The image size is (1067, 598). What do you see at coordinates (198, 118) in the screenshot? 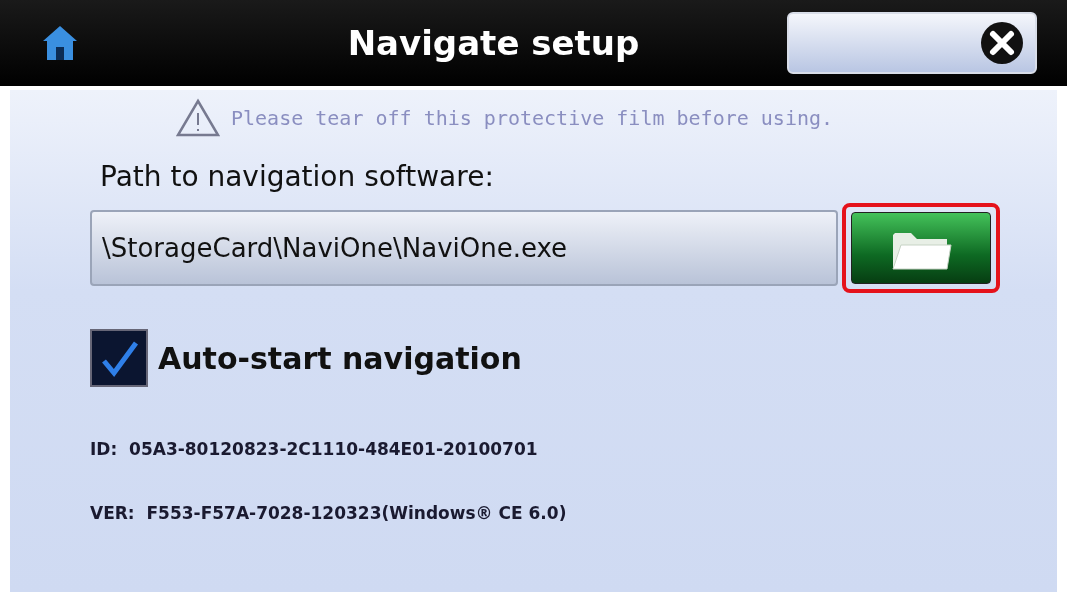
I see `warning-icon` at bounding box center [198, 118].